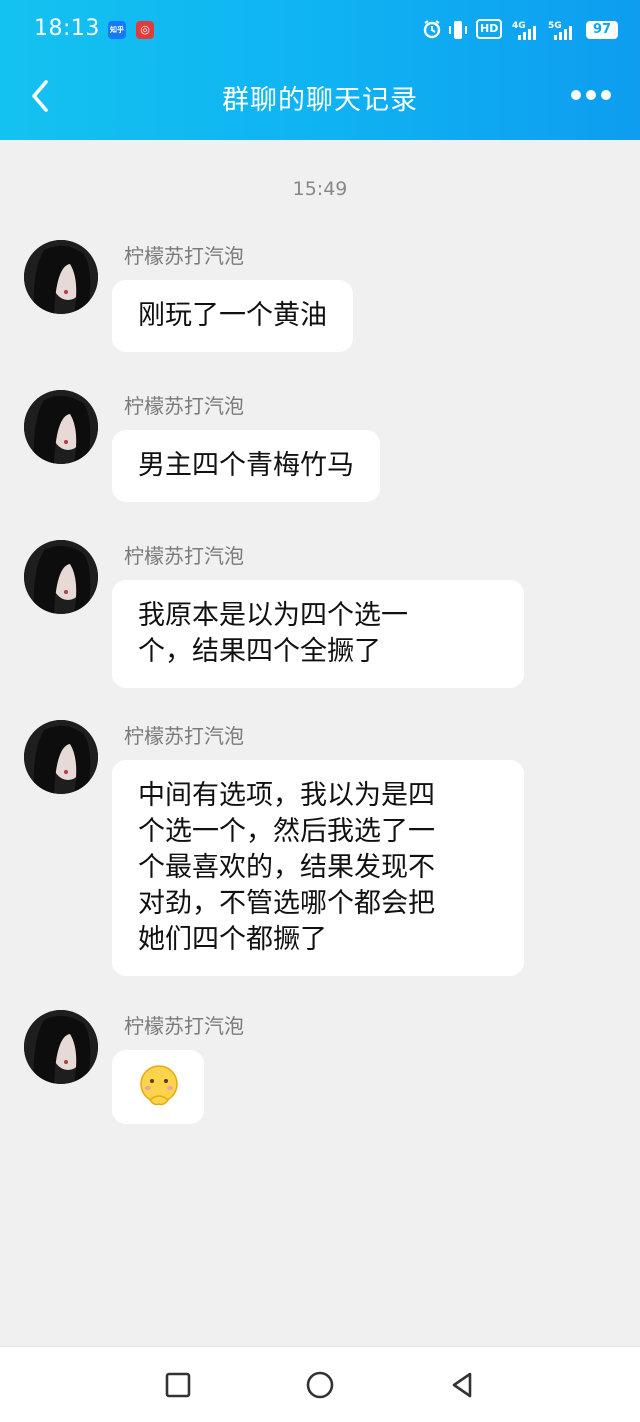  Describe the element at coordinates (273, 615) in the screenshot. I see `message-line: 我原本是以为四个选一` at that location.